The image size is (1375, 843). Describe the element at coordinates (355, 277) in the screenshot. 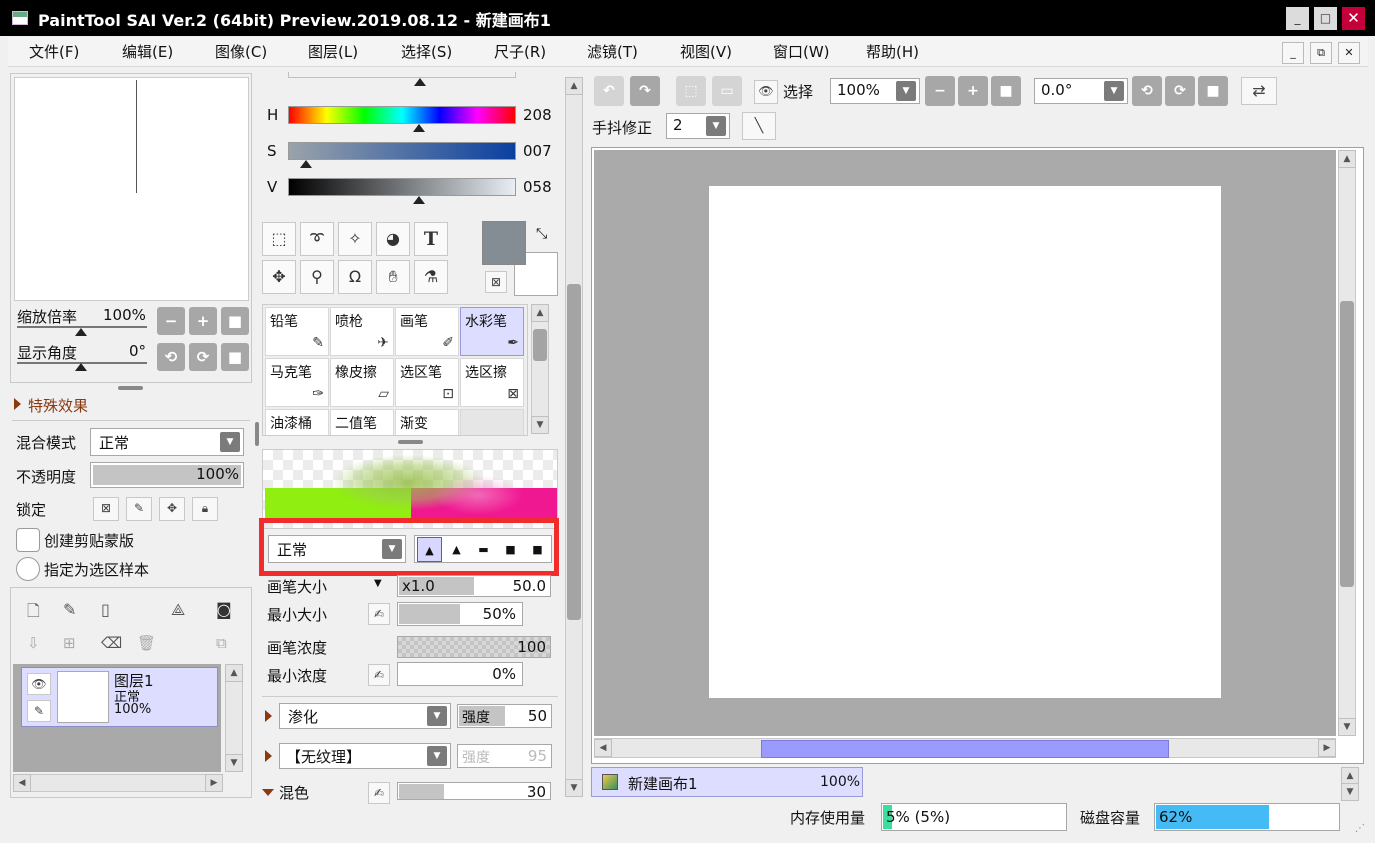

I see `rotate-icon: Ω` at that location.